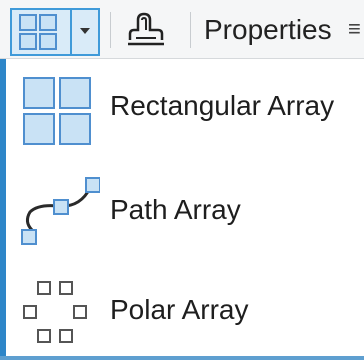 This screenshot has width=364, height=360. I want to click on polar-array-icon, so click(55, 312).